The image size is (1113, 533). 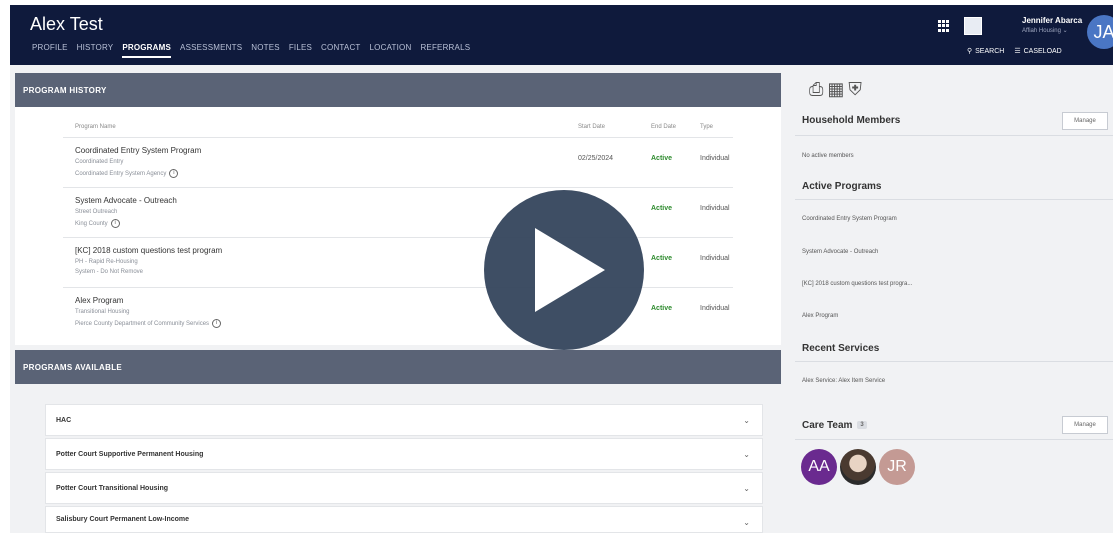 What do you see at coordinates (973, 26) in the screenshot?
I see `agency-logo-icon` at bounding box center [973, 26].